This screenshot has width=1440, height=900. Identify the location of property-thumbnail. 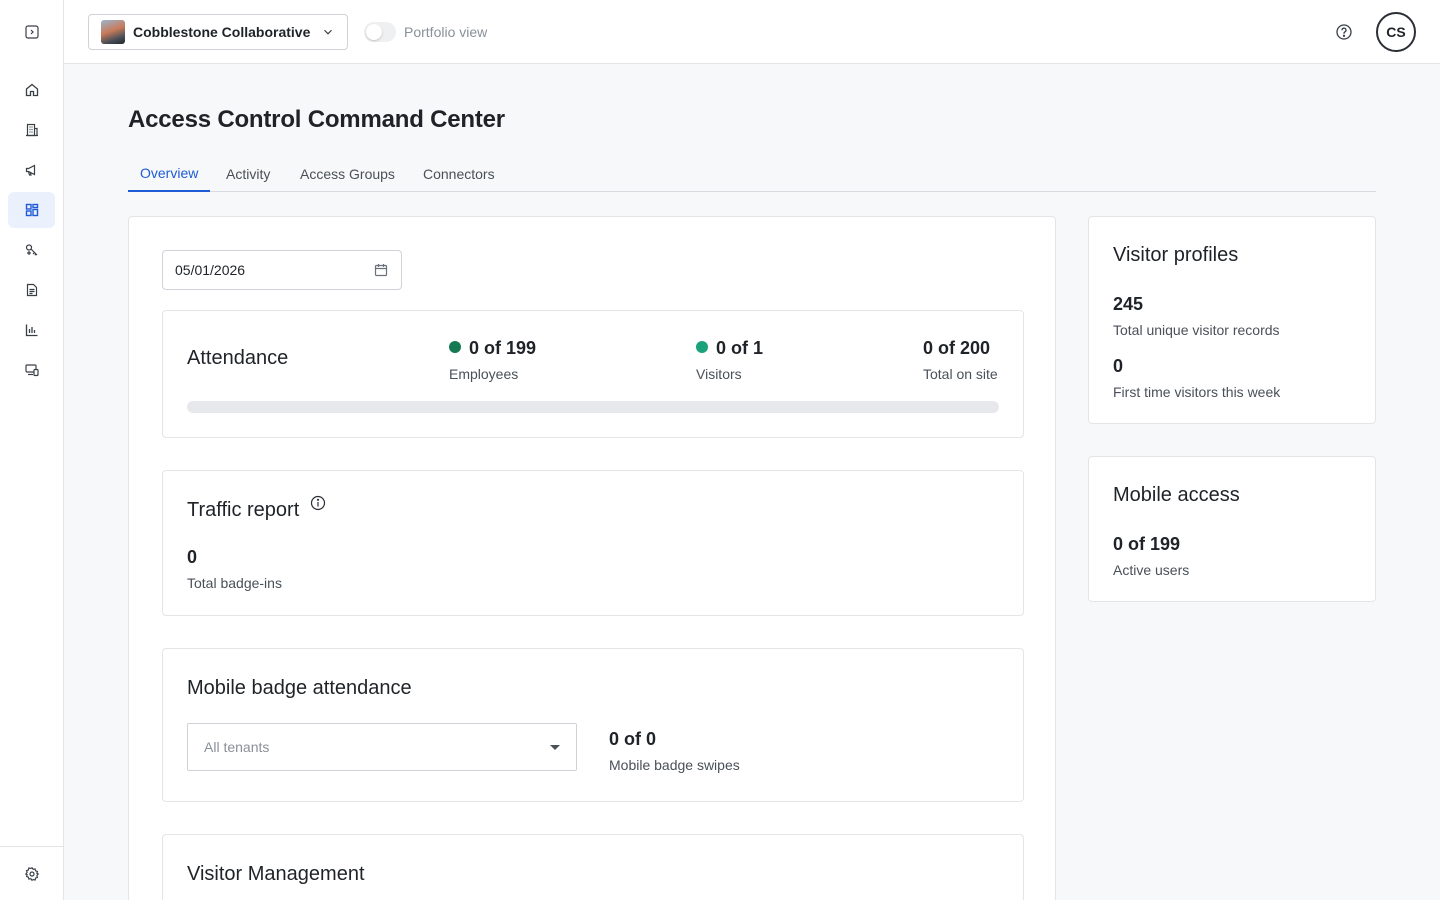
(113, 32).